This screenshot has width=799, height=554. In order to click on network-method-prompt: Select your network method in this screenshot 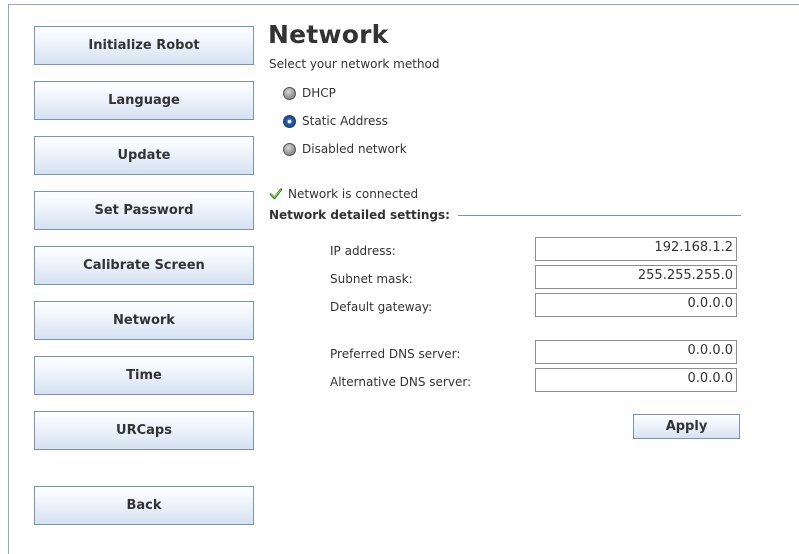, I will do `click(354, 64)`.